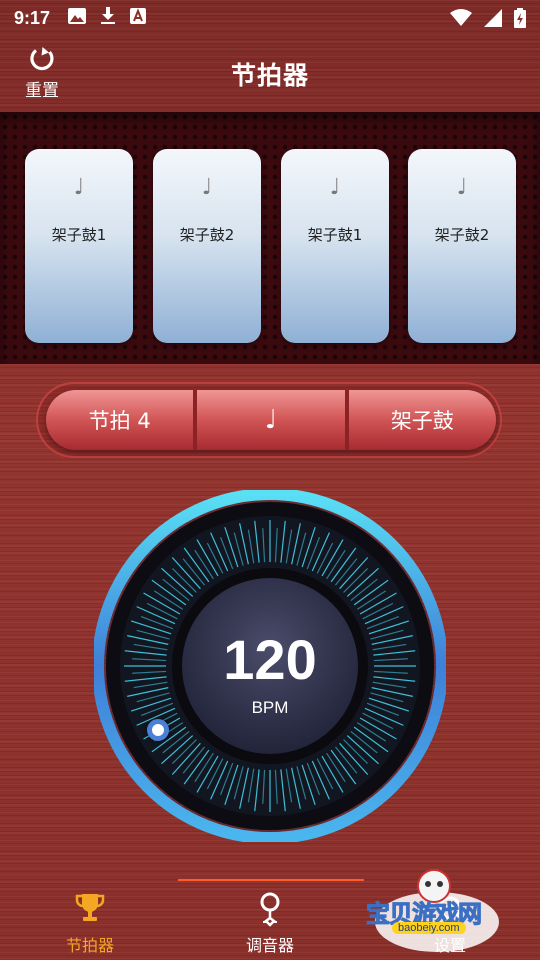 This screenshot has width=540, height=960. I want to click on beats-per-measure-button: 节拍 4, so click(120, 420).